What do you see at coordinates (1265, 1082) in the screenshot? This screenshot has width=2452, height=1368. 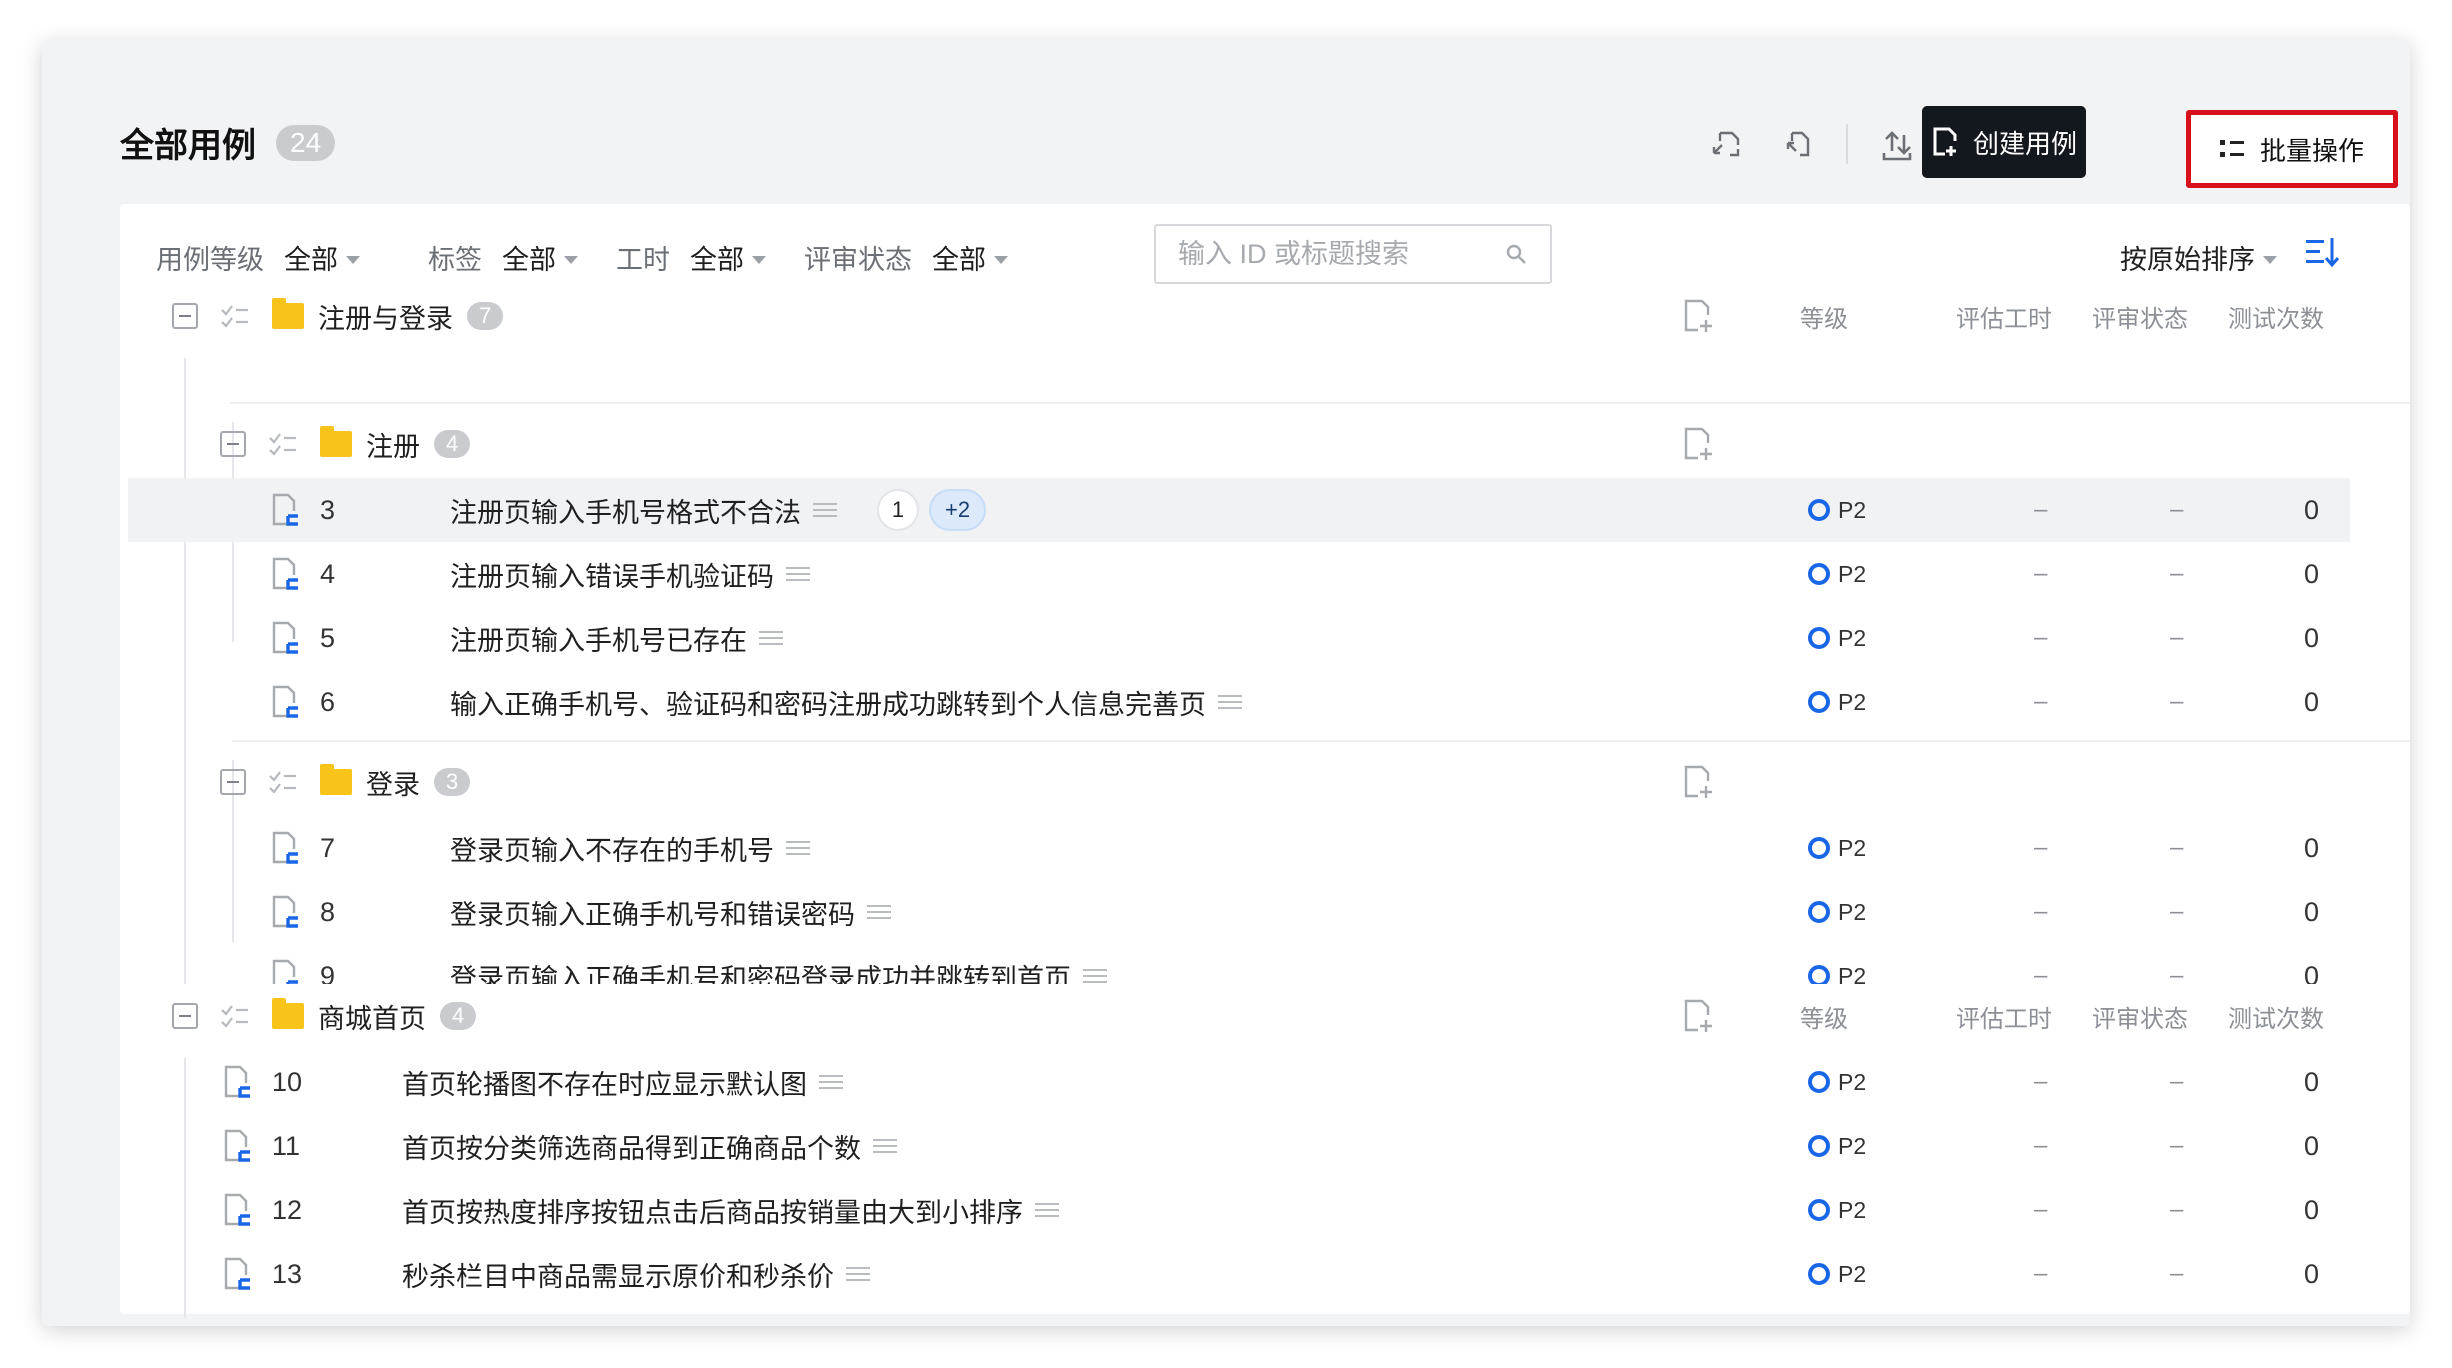 I see `case-row: 10 首页轮播图不存在时应显示默认图 P2 – – 0` at bounding box center [1265, 1082].